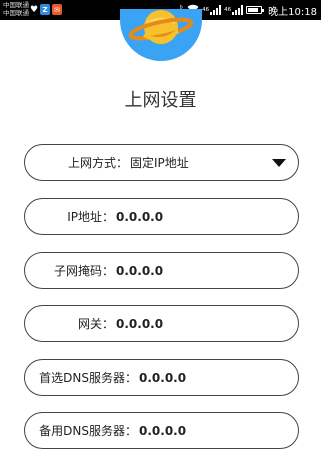 This screenshot has width=321, height=456. Describe the element at coordinates (34, 9) in the screenshot. I see `heart-icon: ♥` at that location.